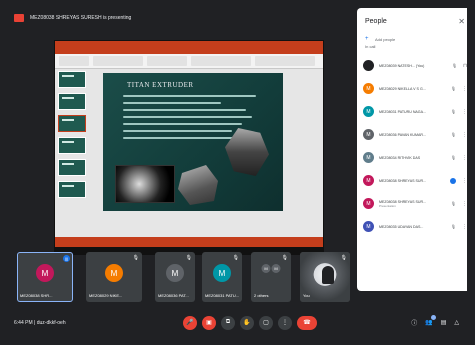  I want to click on close-icon: ✕, so click(461, 21).